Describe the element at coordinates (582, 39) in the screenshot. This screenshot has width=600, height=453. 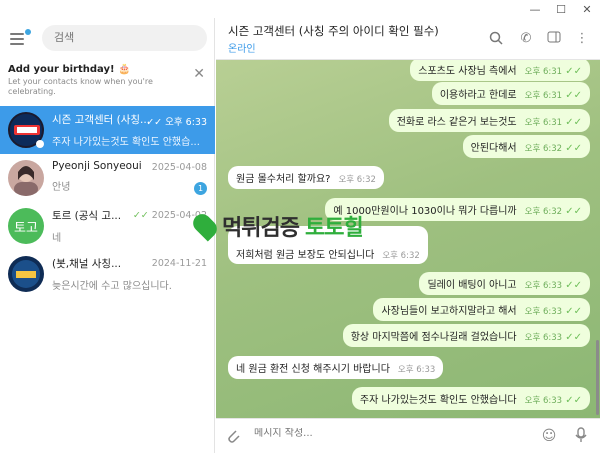
I see `more-menu-icon: ⋮` at that location.